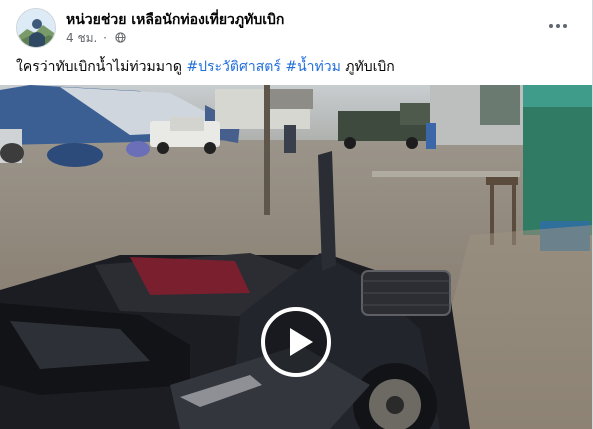 The height and width of the screenshot is (429, 593). Describe the element at coordinates (370, 67) in the screenshot. I see `caption-location: ภูทับเบิก` at that location.